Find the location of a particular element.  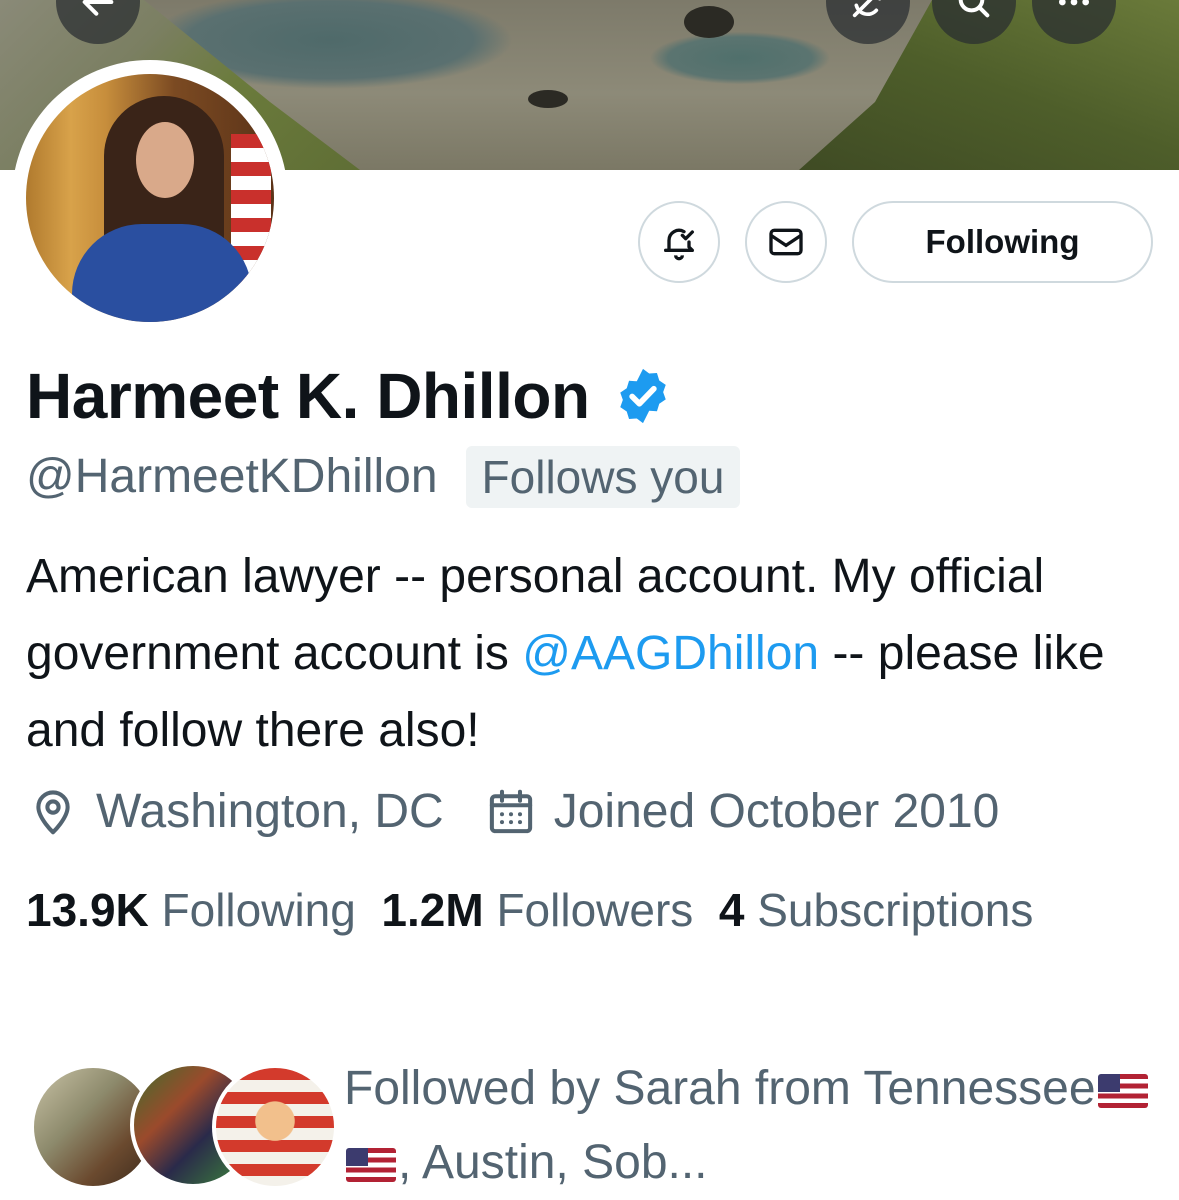

bell-check-icon is located at coordinates (679, 244).